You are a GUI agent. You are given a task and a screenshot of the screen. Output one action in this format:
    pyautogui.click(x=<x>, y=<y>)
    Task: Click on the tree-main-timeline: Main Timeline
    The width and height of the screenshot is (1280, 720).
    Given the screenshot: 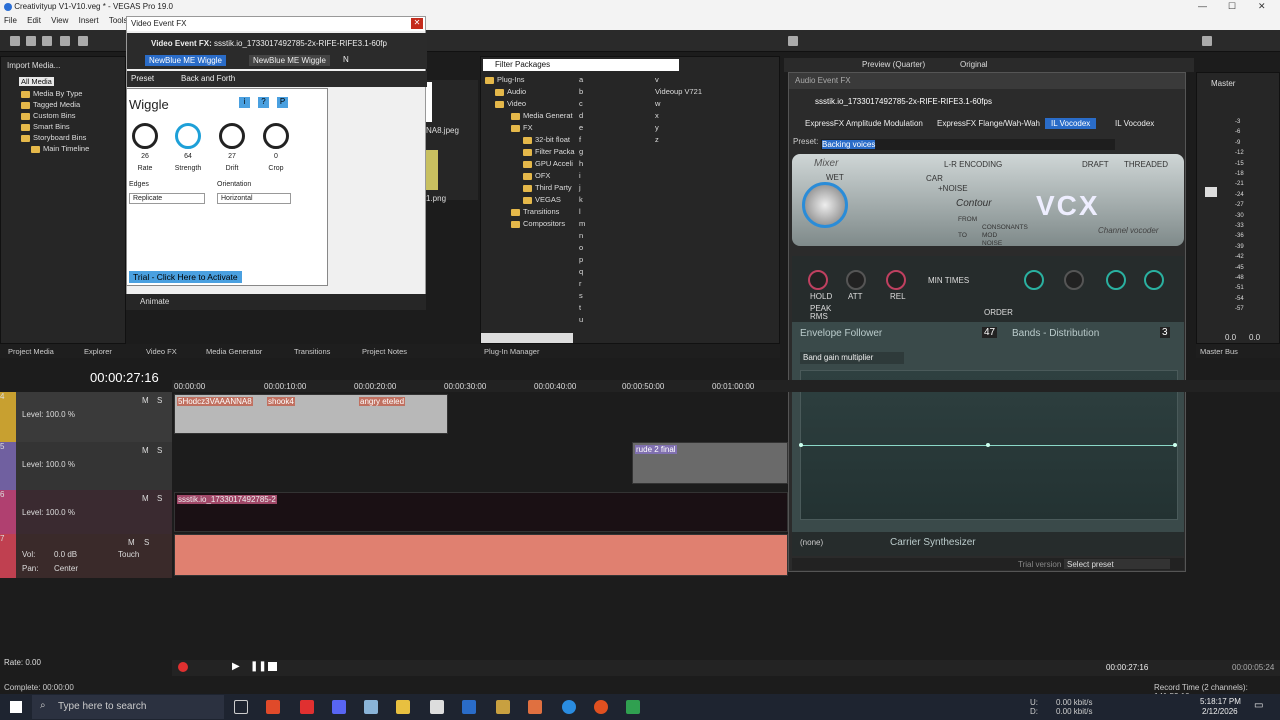 What is the action you would take?
    pyautogui.click(x=60, y=148)
    